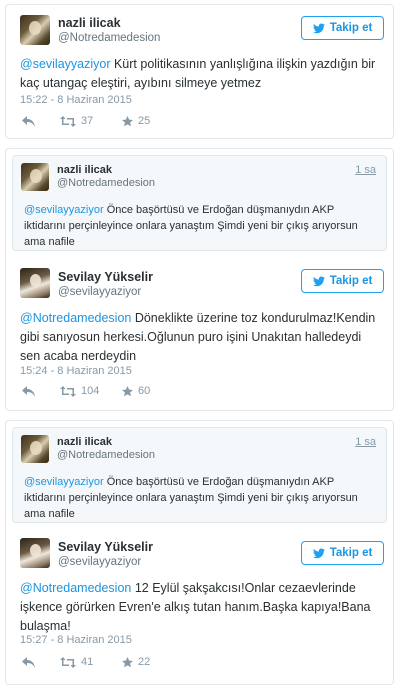 The width and height of the screenshot is (400, 691). I want to click on retweet-count: 37, so click(87, 121).